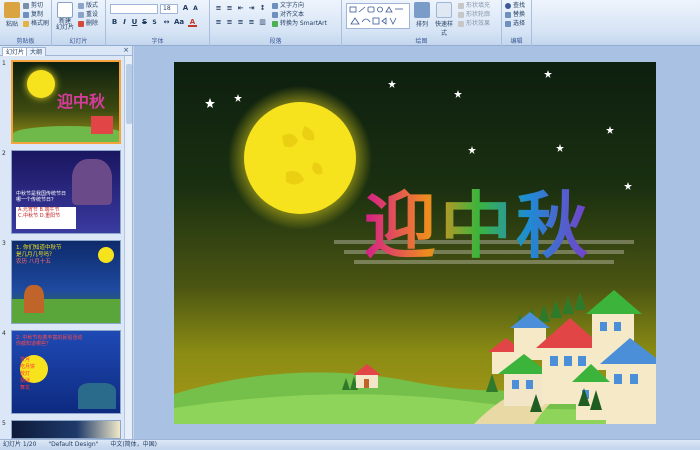 The height and width of the screenshot is (450, 700). I want to click on replace-icon, so click(508, 14).